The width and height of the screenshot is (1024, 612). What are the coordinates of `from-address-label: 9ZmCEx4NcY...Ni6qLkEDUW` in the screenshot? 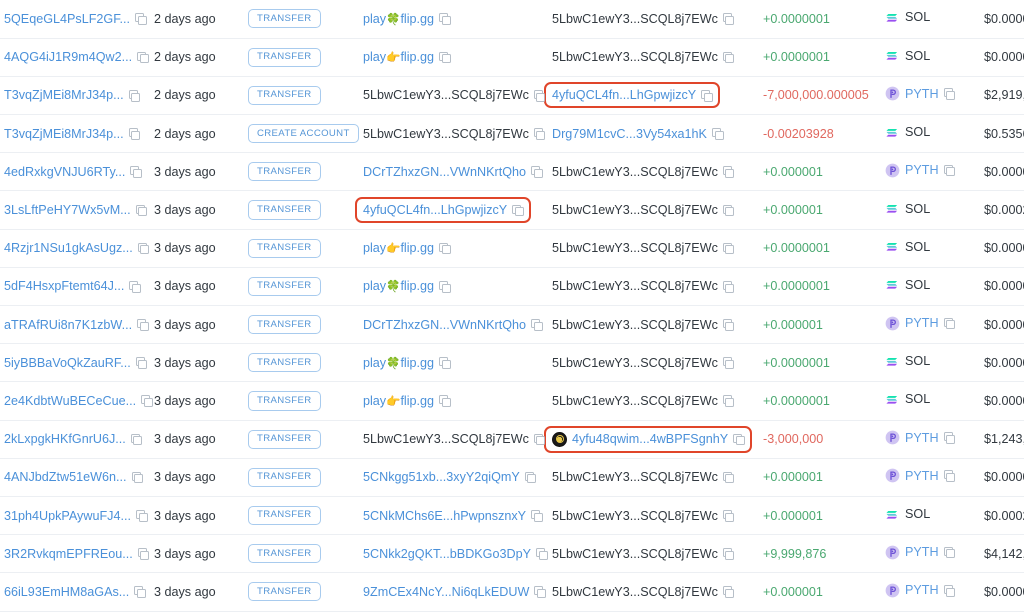 It's located at (446, 592).